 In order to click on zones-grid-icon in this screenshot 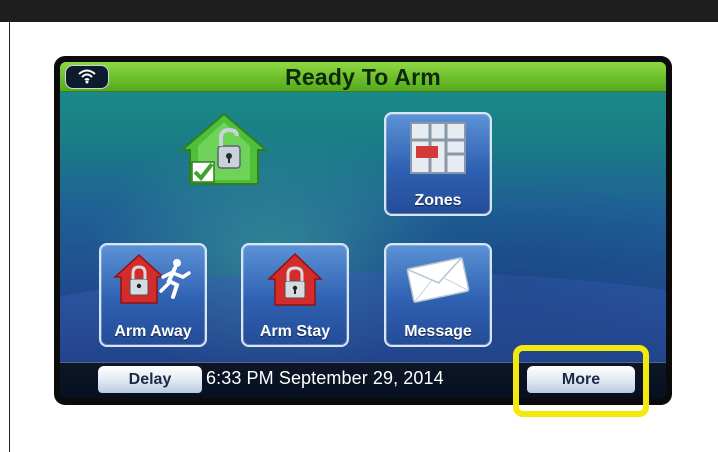, I will do `click(438, 148)`.